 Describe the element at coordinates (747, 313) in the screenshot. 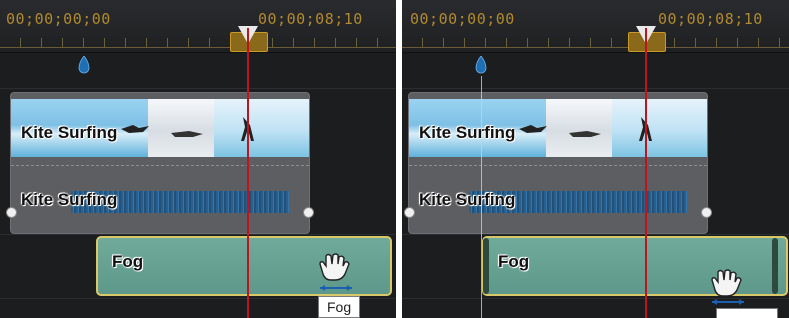

I see `tooltip-partial` at that location.